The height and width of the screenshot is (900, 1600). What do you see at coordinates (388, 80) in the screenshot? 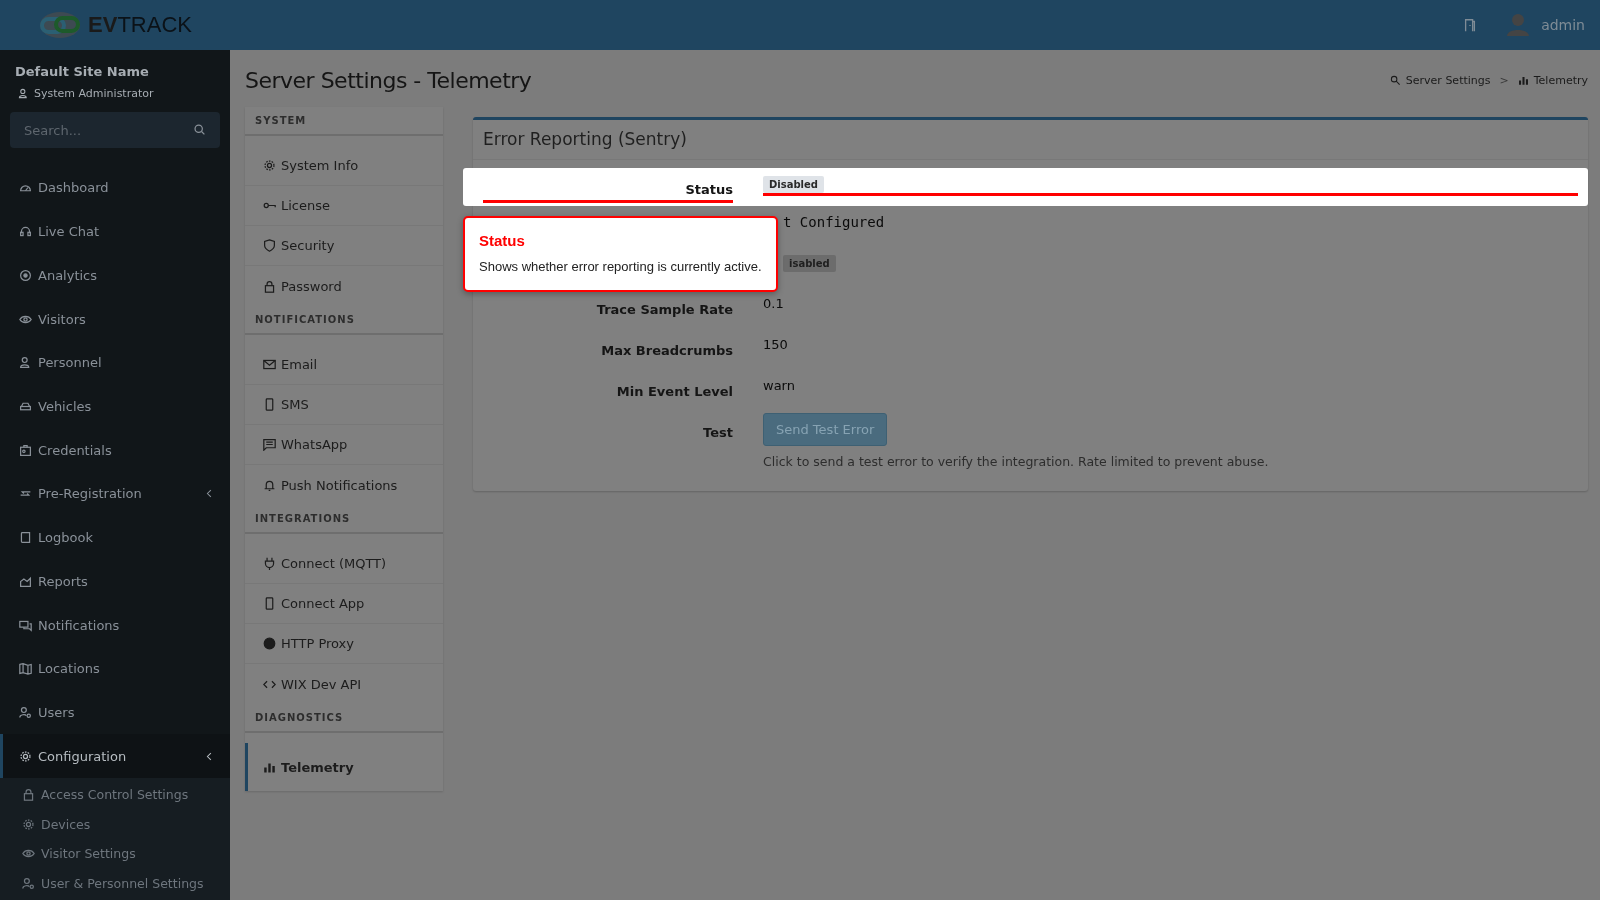
I see `page-title: Server Settings - Telemetry` at bounding box center [388, 80].